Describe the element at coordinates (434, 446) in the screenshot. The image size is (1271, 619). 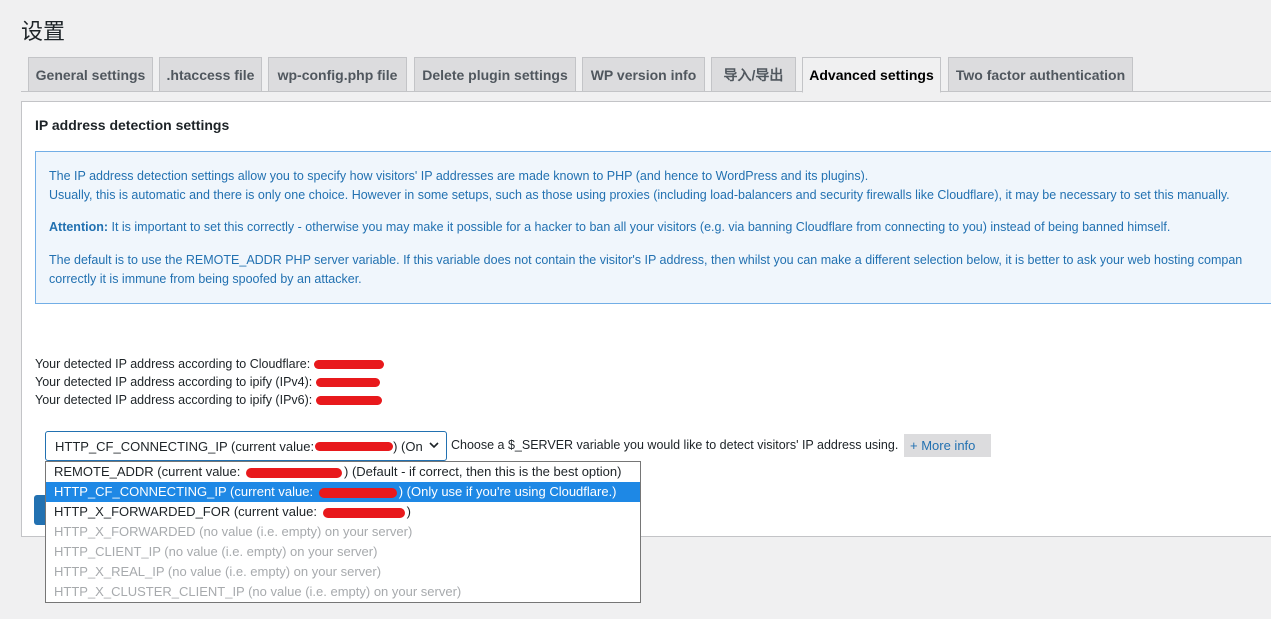
I see `chevron-down-icon` at that location.